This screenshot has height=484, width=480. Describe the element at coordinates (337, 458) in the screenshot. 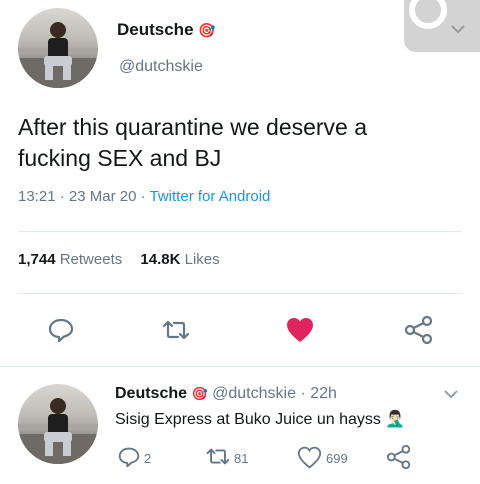

I see `like-count: 699` at that location.